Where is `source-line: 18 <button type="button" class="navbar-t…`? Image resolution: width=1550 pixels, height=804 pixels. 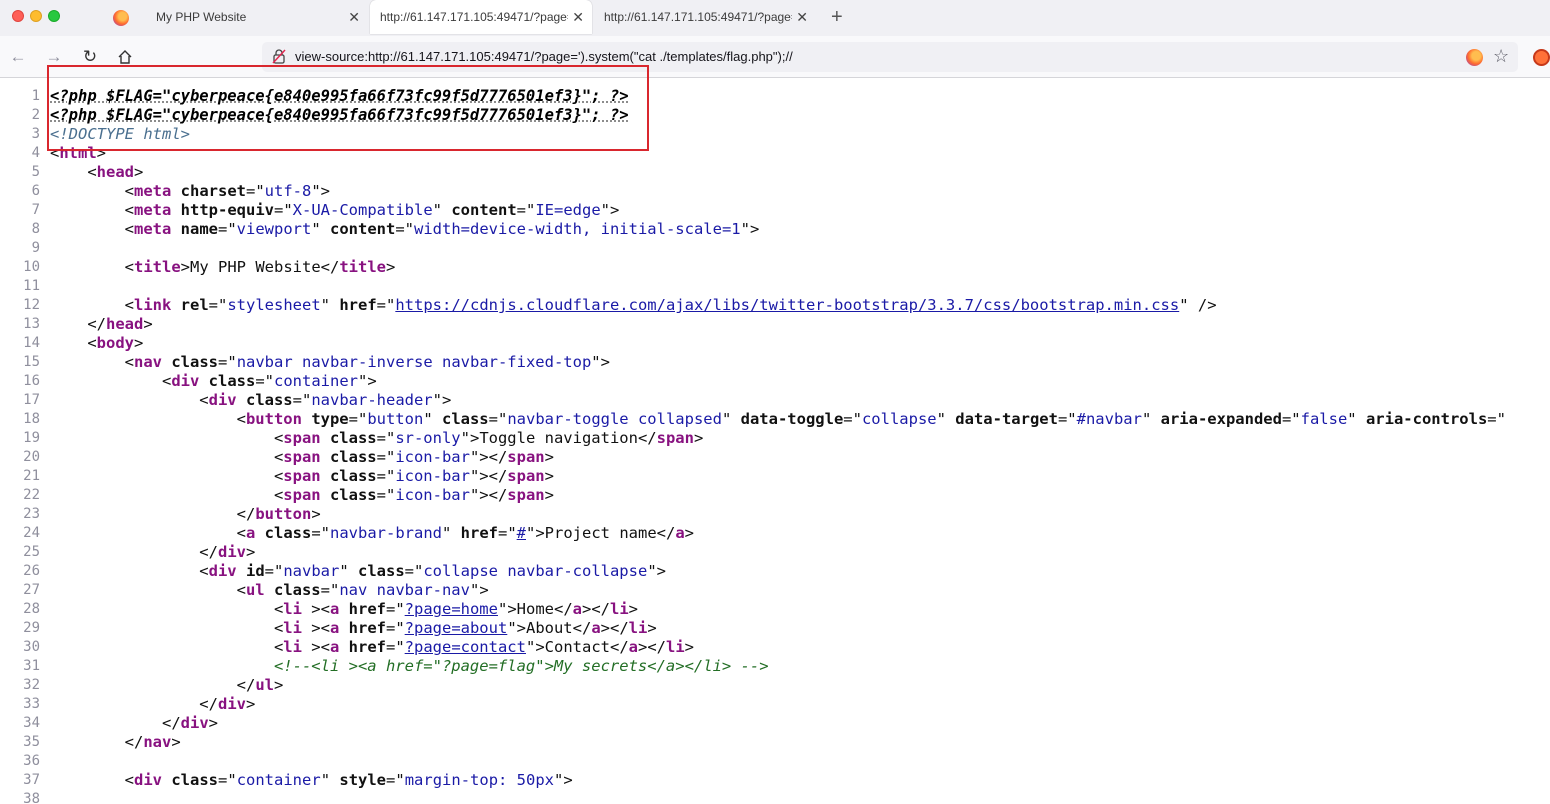
source-line: 18 <button type="button" class="navbar-t… is located at coordinates (775, 419).